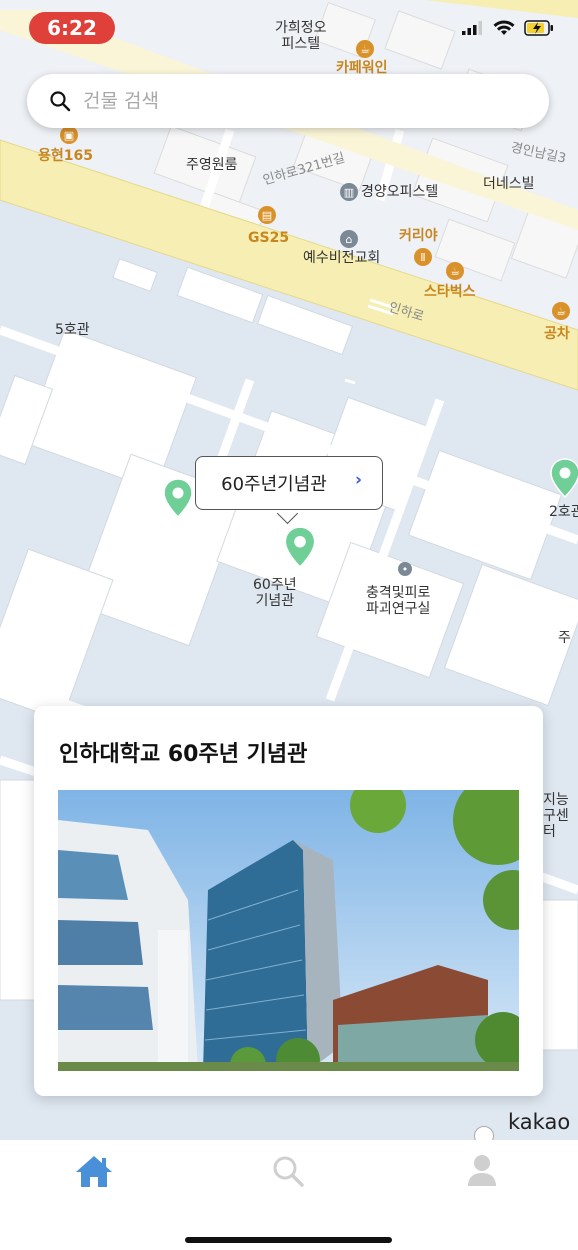 The image size is (578, 1250). I want to click on map-label-gyeongyang: 경양오피스텔, so click(400, 192).